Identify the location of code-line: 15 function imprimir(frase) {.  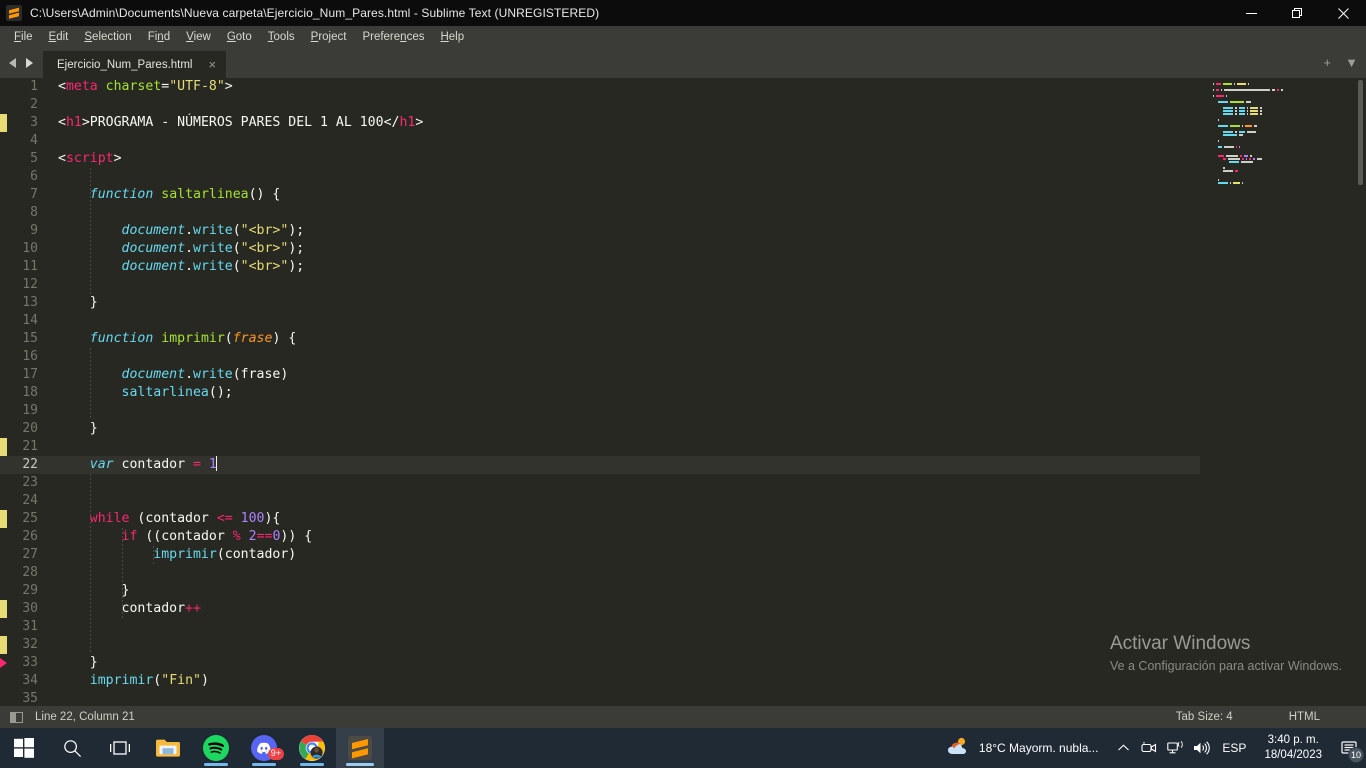
(600, 339).